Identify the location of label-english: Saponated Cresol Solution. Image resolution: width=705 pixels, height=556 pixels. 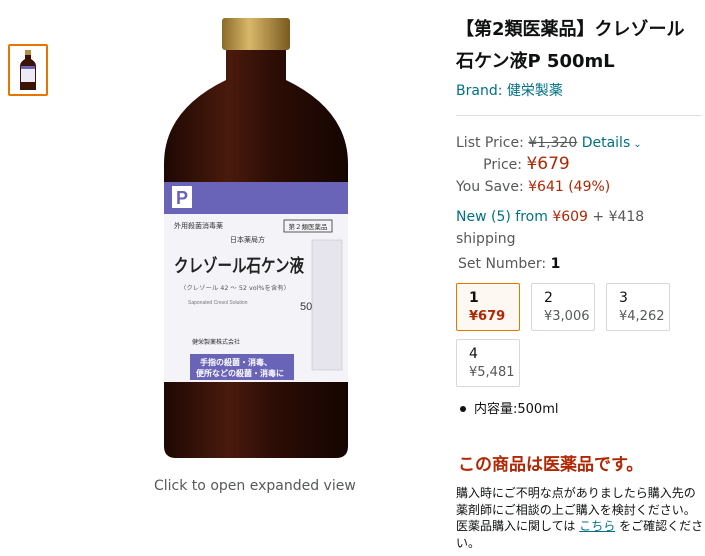
(218, 303).